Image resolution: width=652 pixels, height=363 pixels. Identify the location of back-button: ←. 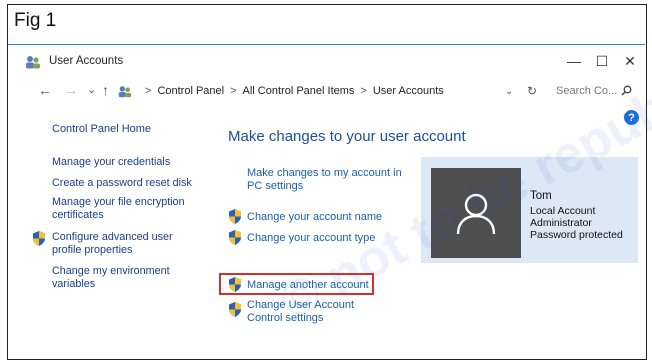
(45, 90).